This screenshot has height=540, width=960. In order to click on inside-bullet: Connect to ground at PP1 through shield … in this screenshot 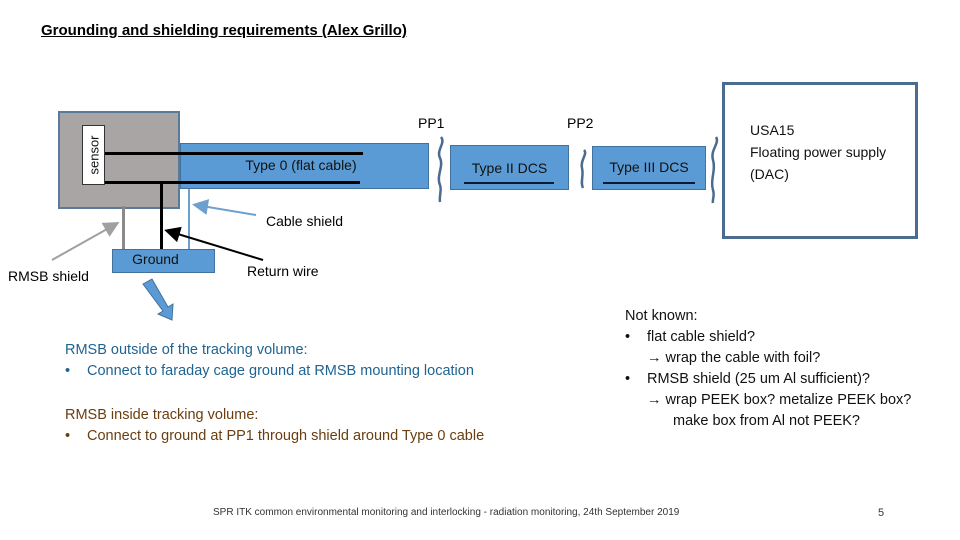, I will do `click(286, 436)`.